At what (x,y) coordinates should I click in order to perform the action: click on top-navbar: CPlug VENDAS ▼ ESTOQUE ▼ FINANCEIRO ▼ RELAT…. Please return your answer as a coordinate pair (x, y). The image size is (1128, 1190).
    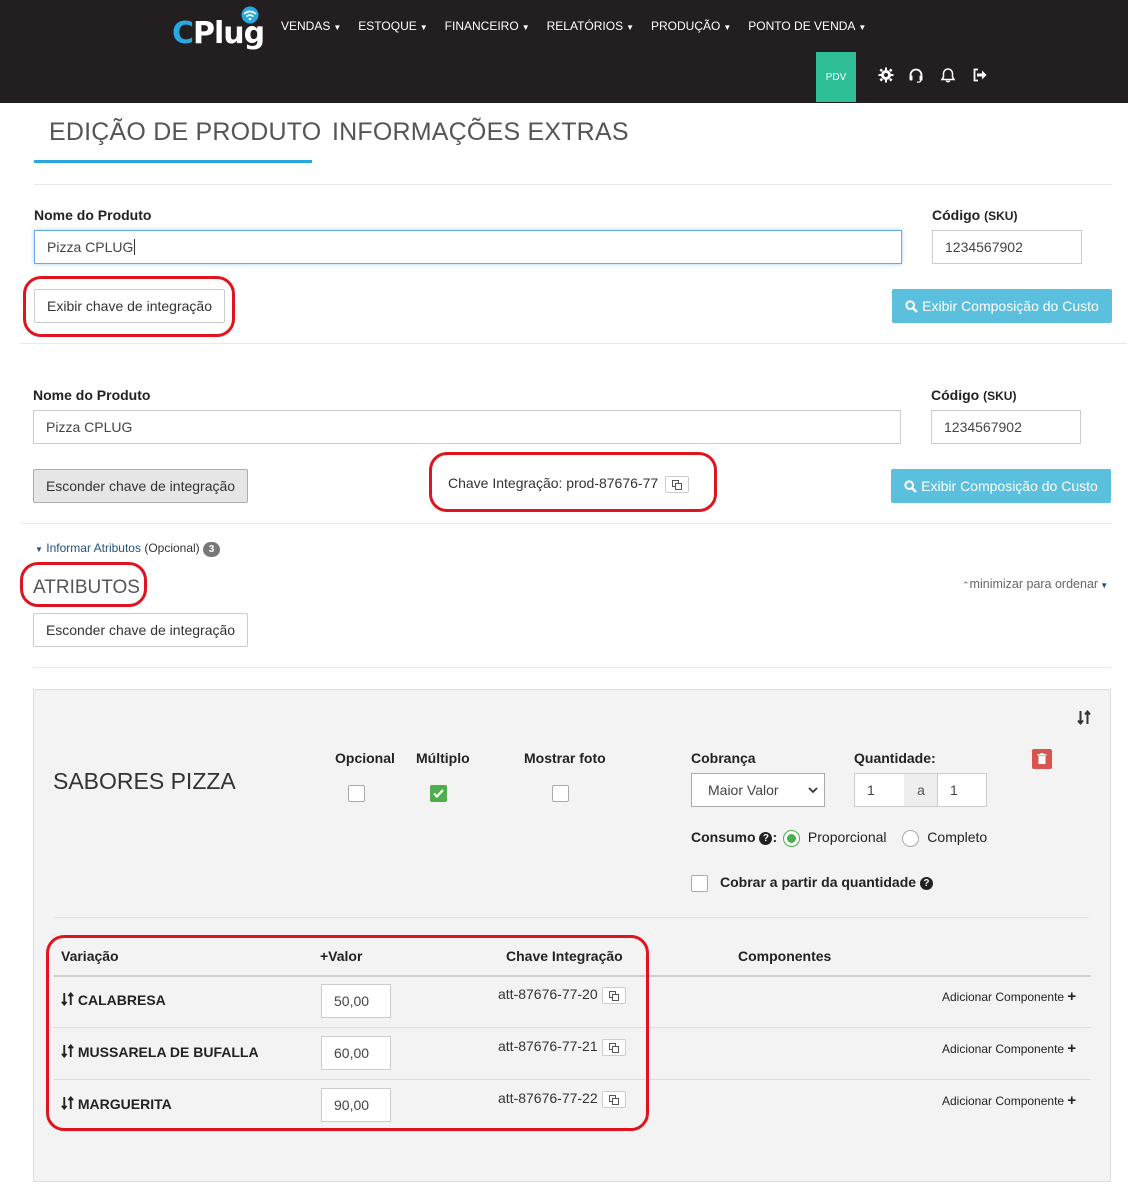
    Looking at the image, I should click on (564, 51).